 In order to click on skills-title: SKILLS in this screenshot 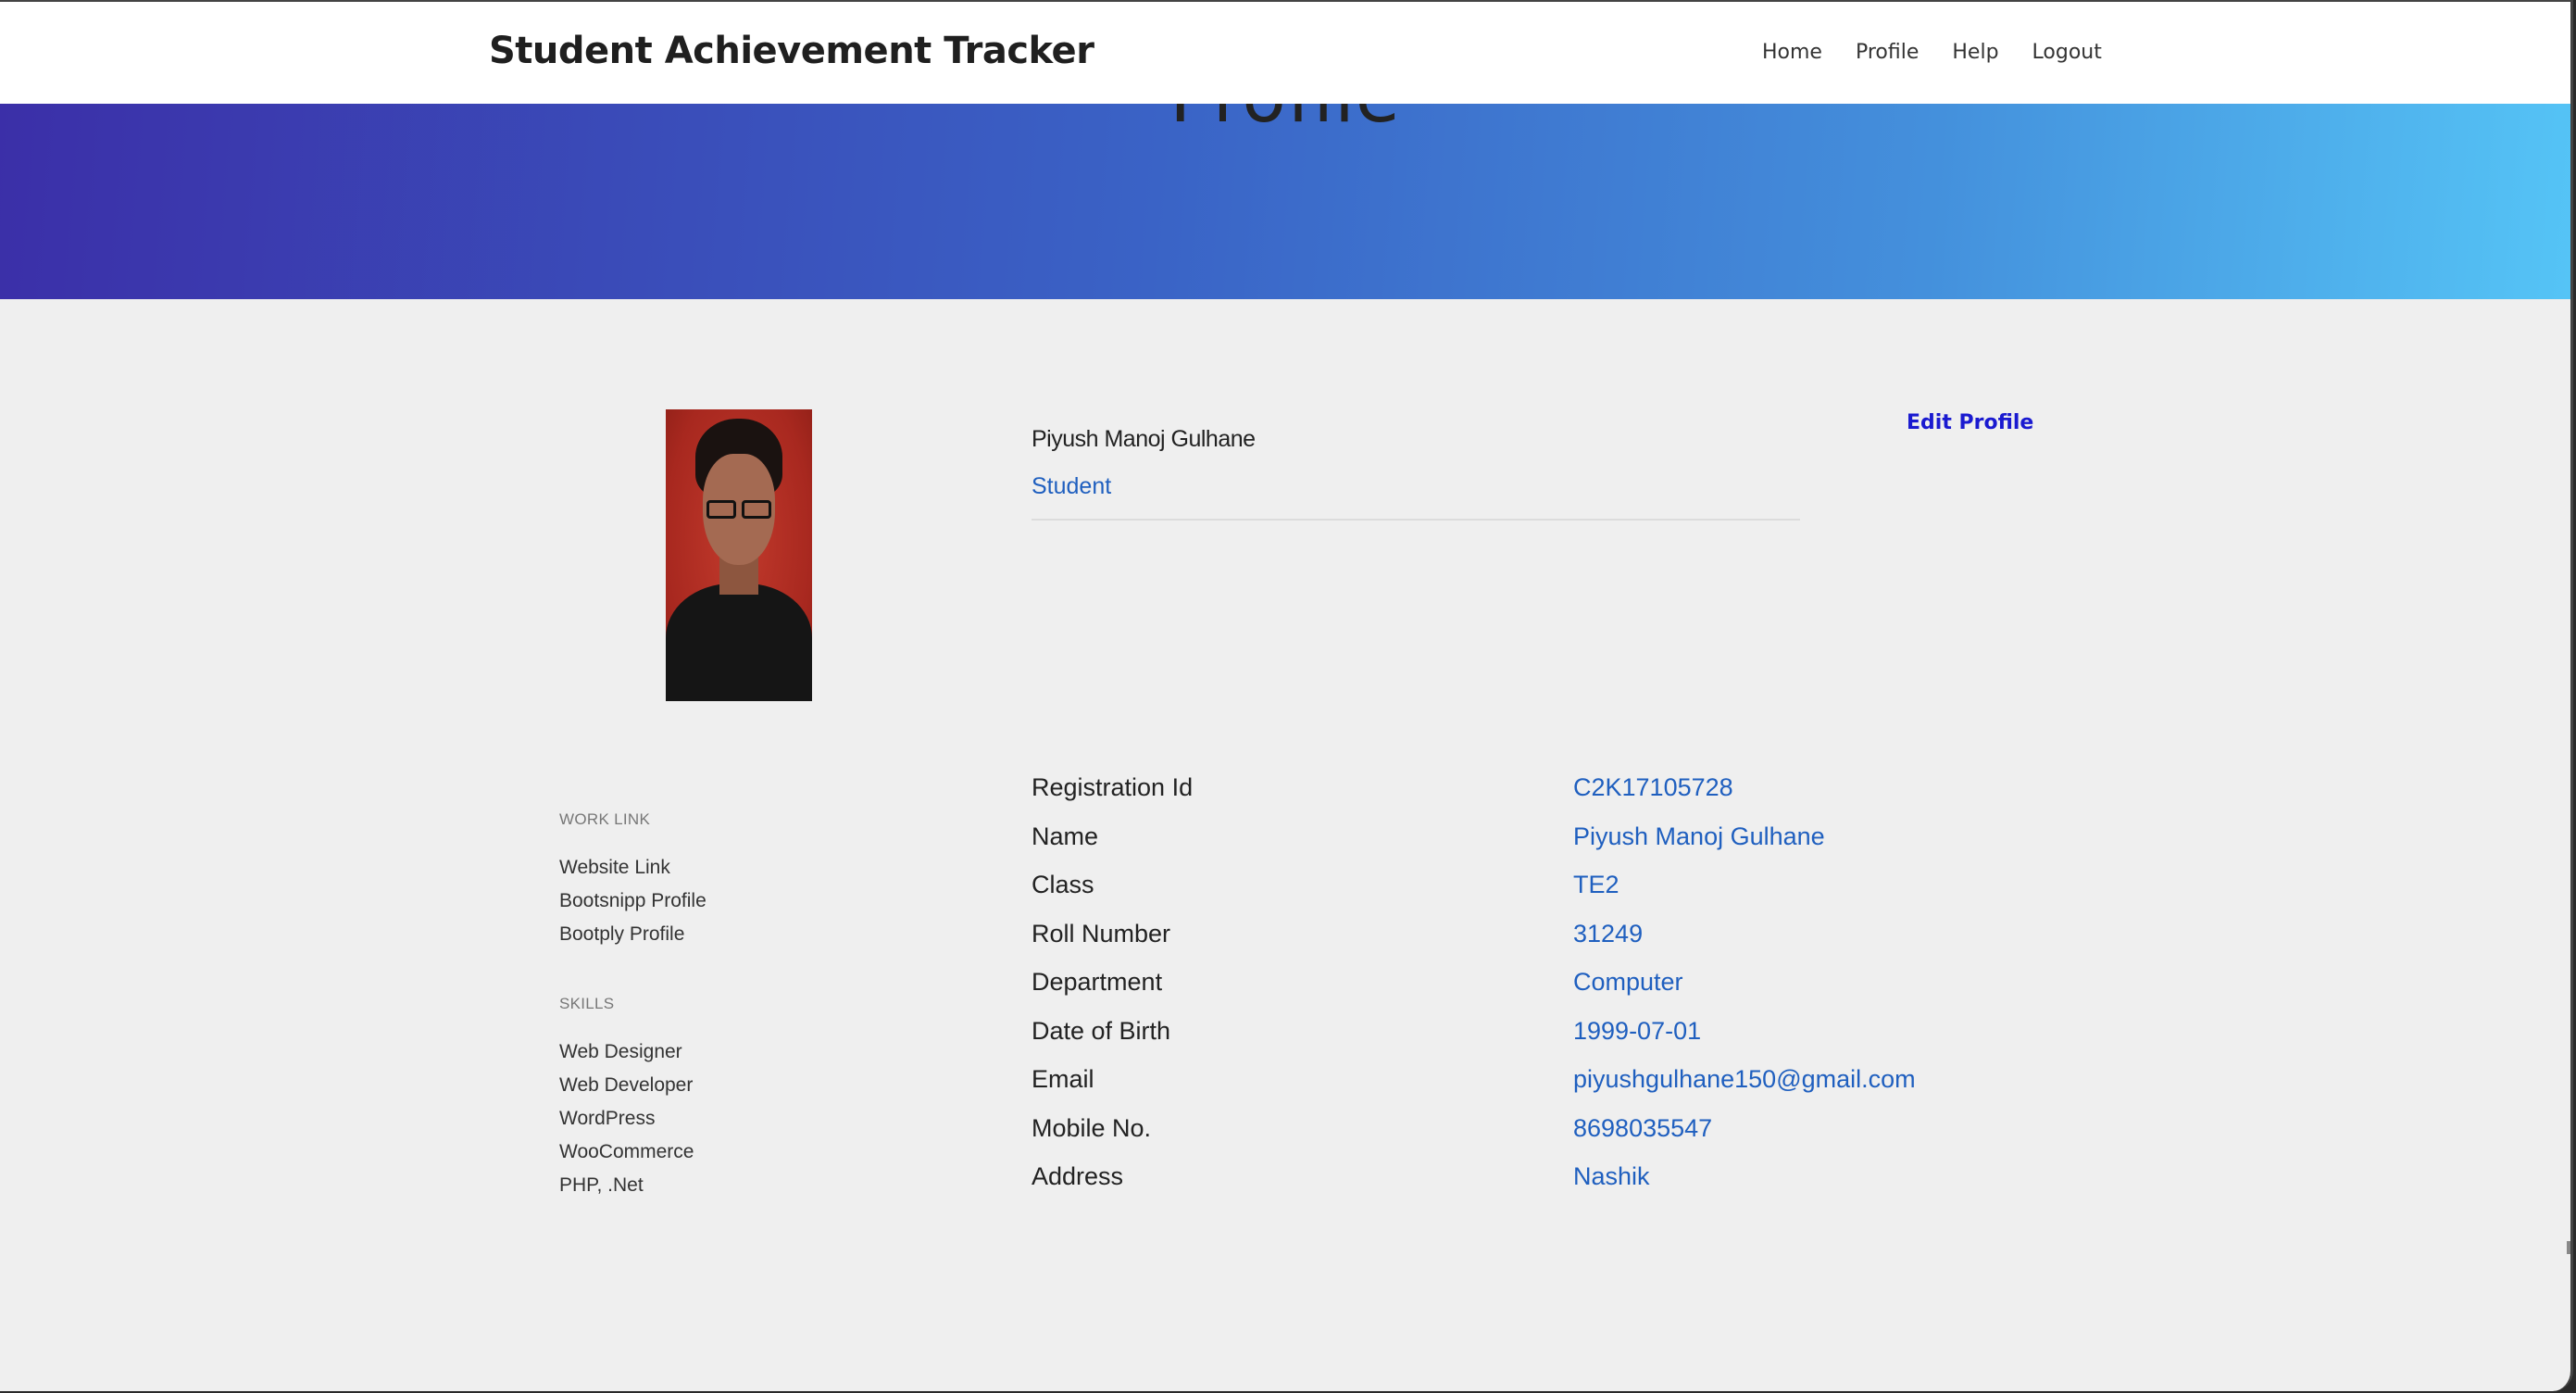, I will do `click(587, 1003)`.